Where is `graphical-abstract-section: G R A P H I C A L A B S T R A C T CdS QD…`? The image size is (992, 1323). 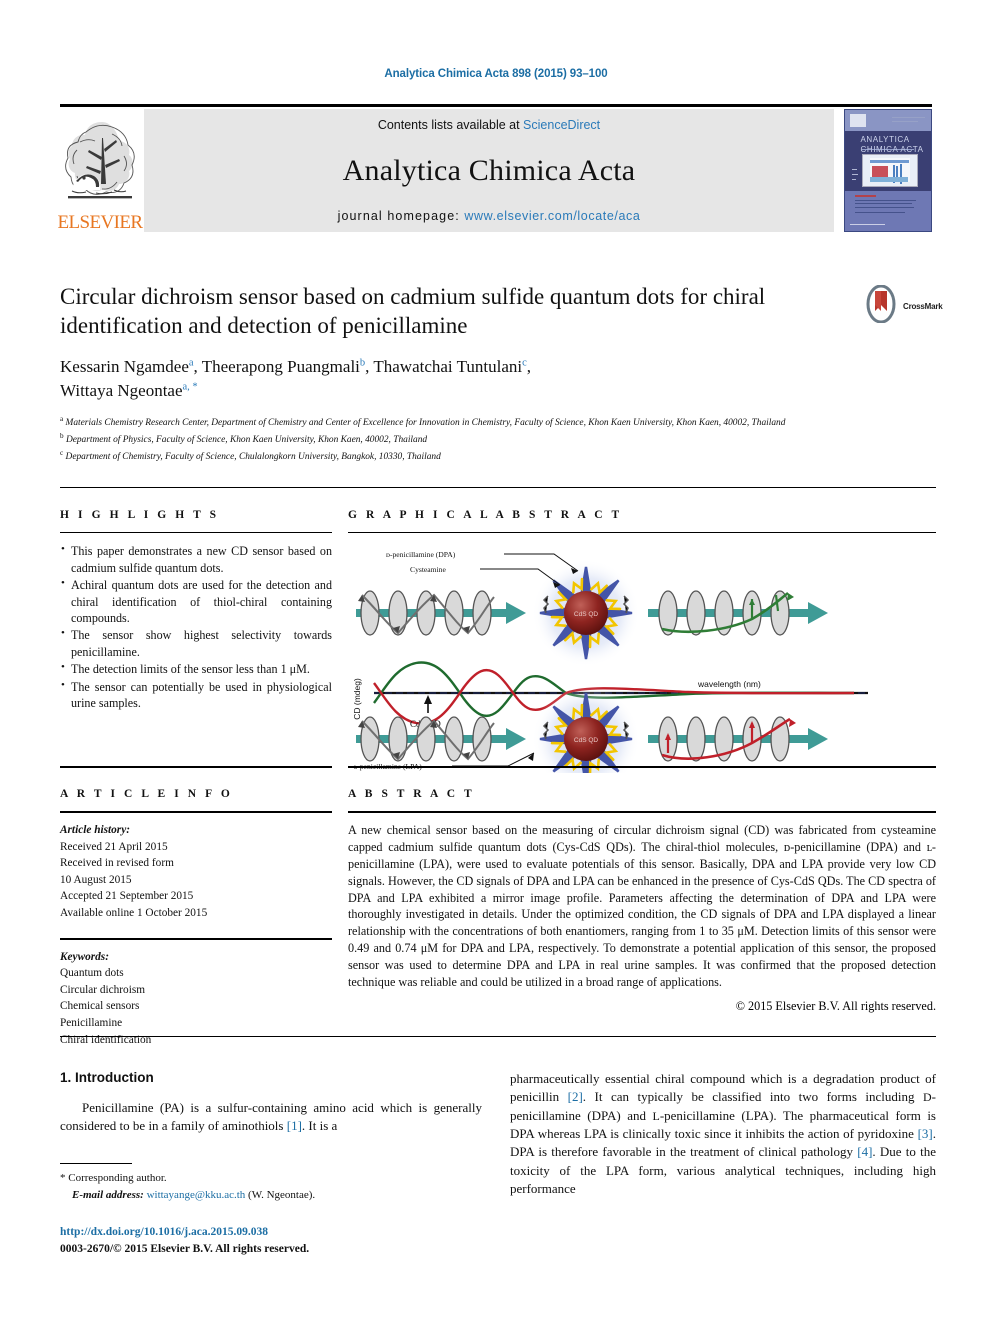
graphical-abstract-section: G R A P H I C A L A B S T R A C T CdS QD… is located at coordinates (642, 651).